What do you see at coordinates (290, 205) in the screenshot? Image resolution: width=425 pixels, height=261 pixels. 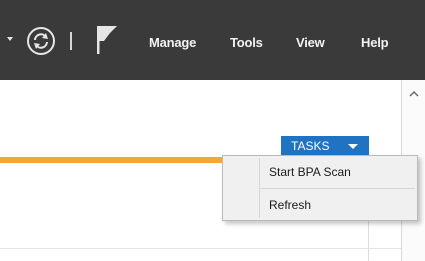 I see `menu-item-label: Refresh` at bounding box center [290, 205].